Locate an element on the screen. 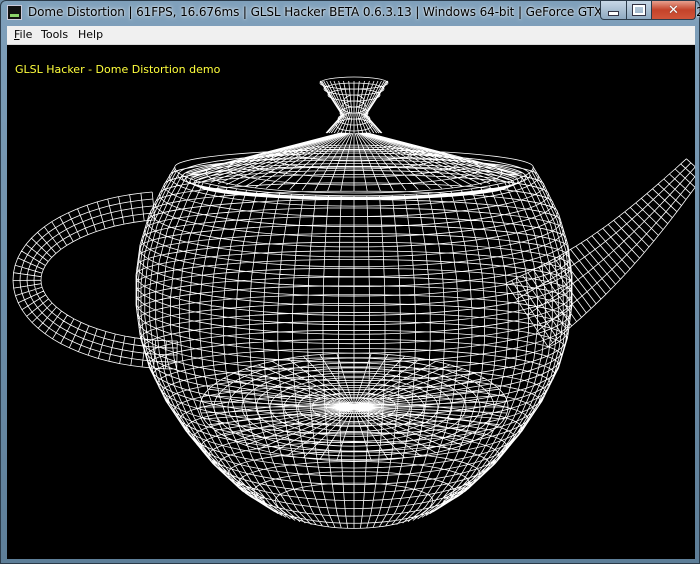 The image size is (700, 564). menu-file: File is located at coordinates (23, 34).